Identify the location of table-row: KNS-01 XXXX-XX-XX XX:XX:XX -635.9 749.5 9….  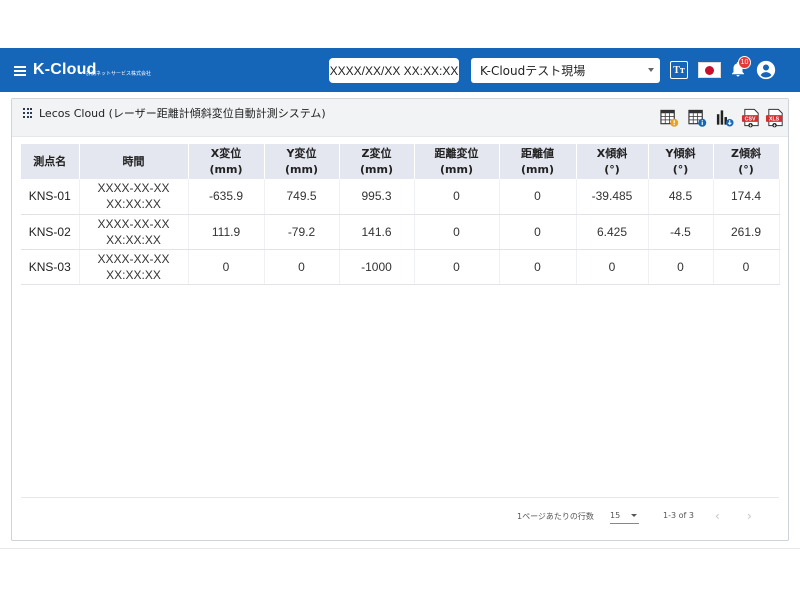
(400, 197).